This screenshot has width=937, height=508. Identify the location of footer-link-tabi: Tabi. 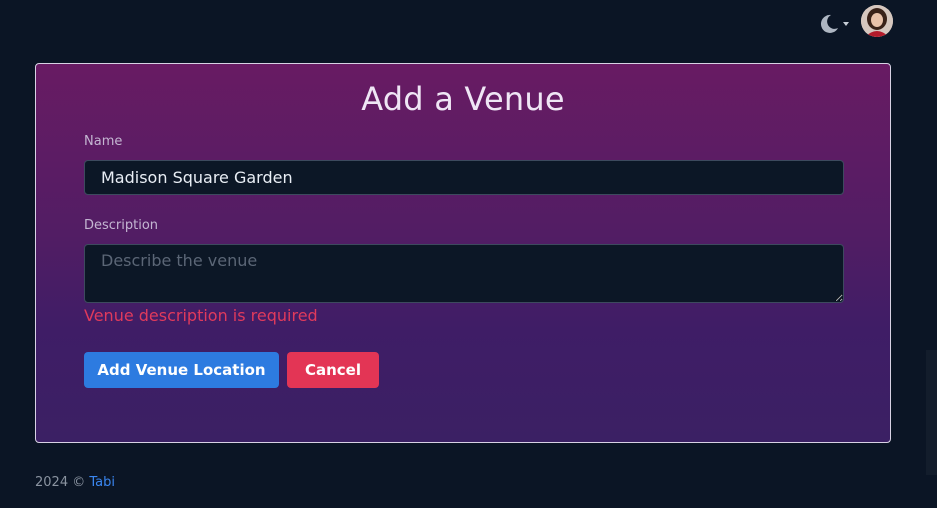
(102, 482).